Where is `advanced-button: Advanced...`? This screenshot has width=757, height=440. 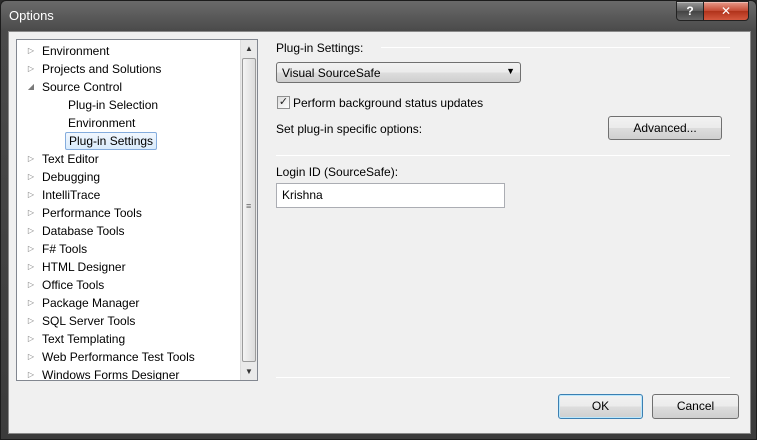 advanced-button: Advanced... is located at coordinates (665, 128).